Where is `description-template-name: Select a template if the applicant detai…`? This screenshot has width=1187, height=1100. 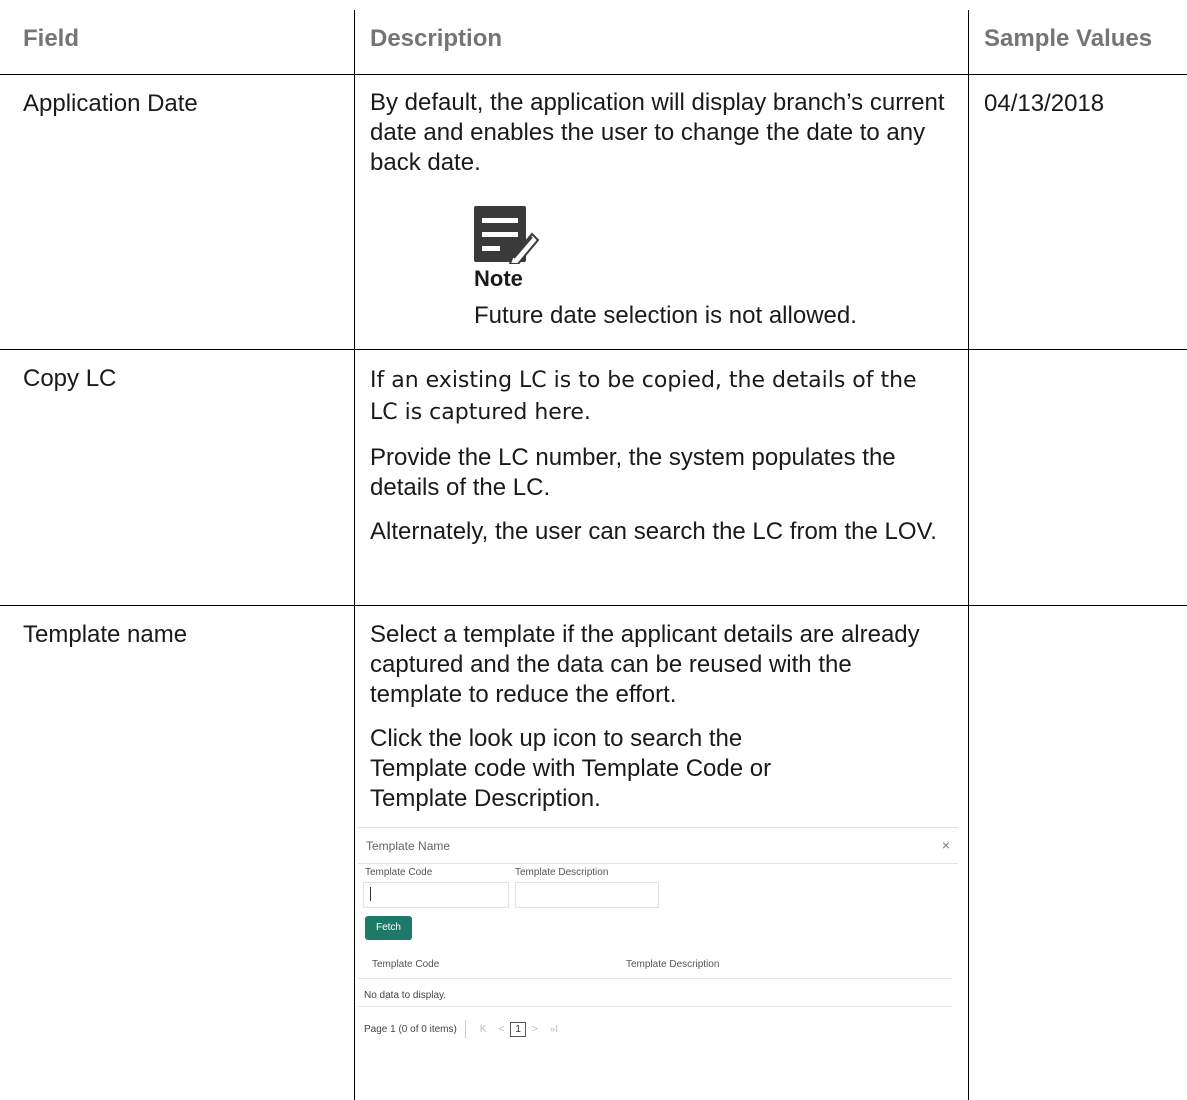 description-template-name: Select a template if the applicant detai… is located at coordinates (660, 717).